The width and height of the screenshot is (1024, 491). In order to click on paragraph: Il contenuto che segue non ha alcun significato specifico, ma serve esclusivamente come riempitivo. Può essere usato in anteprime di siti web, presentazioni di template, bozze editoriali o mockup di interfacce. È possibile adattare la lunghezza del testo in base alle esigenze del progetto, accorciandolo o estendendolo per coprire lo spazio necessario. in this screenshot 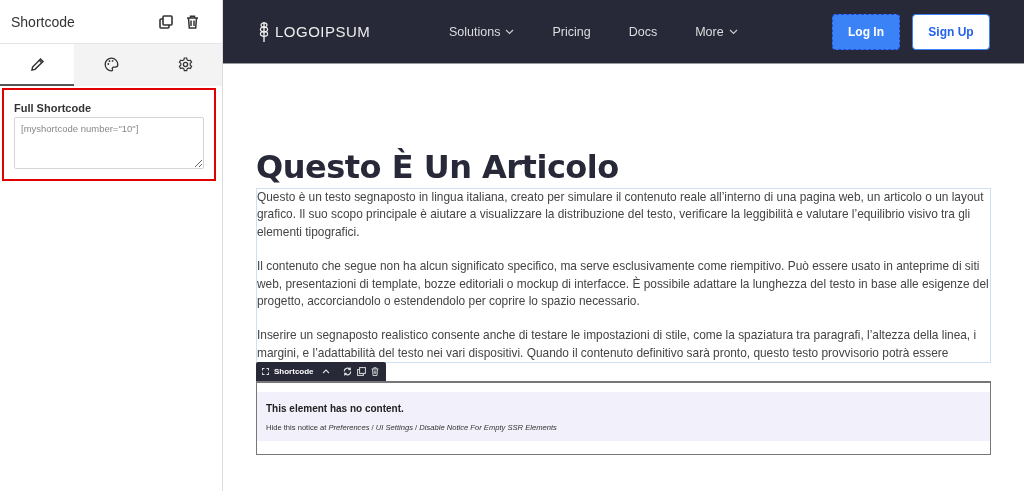, I will do `click(623, 284)`.